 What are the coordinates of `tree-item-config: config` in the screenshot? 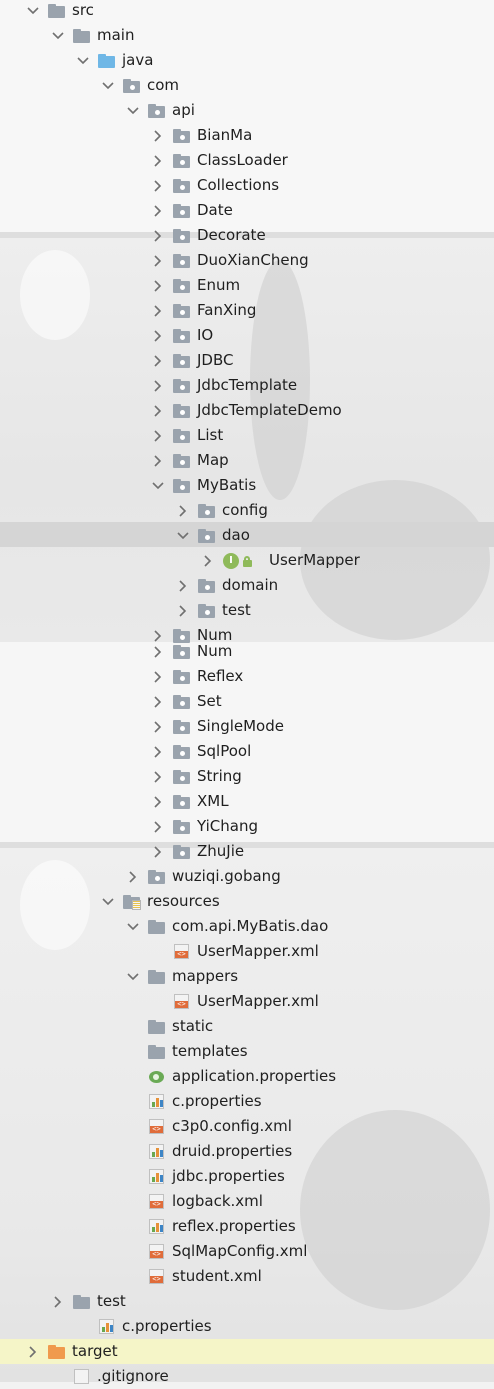 It's located at (221, 510).